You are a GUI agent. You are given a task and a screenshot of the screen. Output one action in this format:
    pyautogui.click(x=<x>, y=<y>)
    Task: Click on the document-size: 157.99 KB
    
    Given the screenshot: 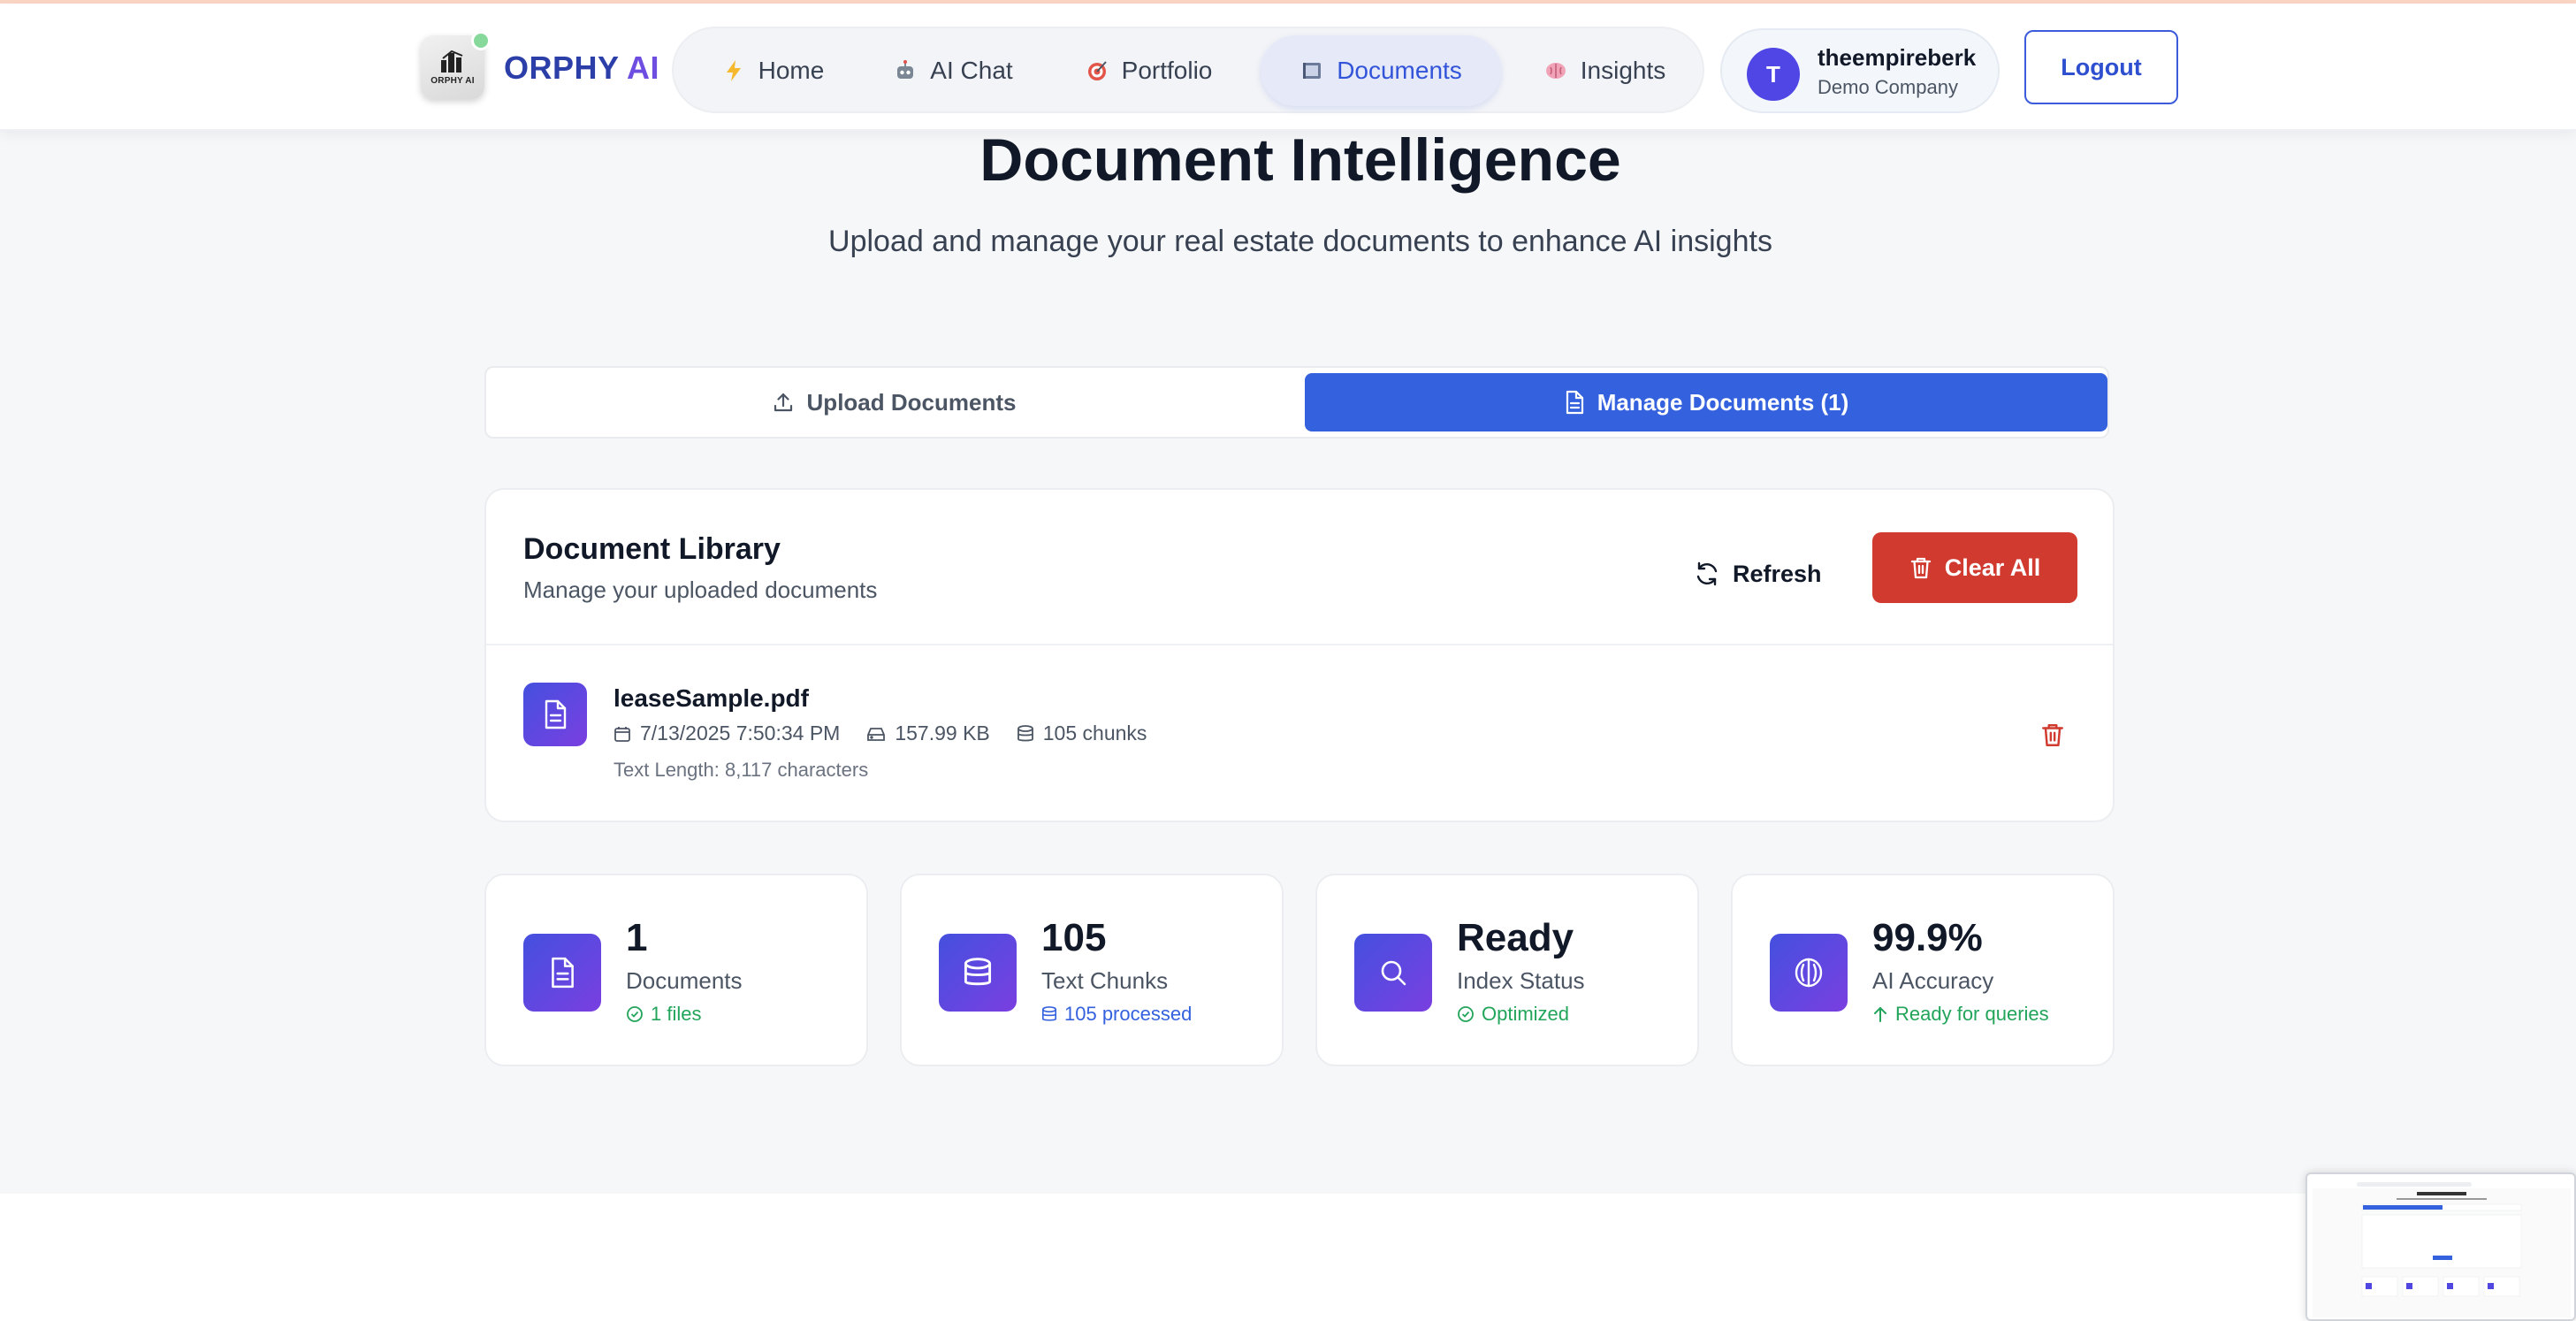 What is the action you would take?
    pyautogui.click(x=928, y=733)
    